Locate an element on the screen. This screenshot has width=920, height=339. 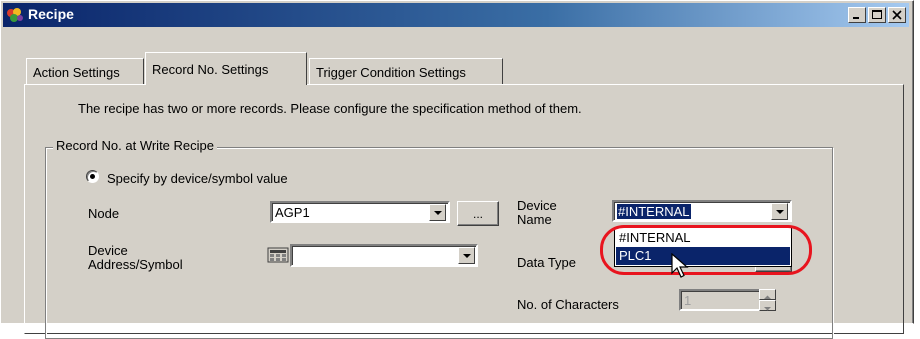
specify-by-device-radio is located at coordinates (92, 176).